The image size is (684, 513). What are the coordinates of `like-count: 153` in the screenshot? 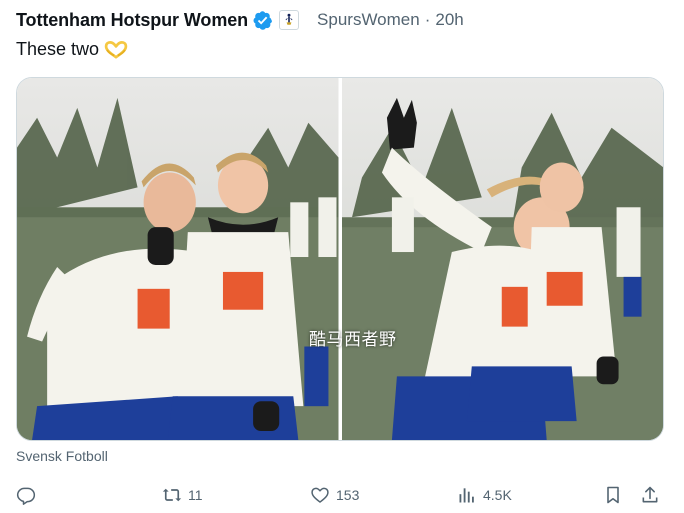 It's located at (348, 495).